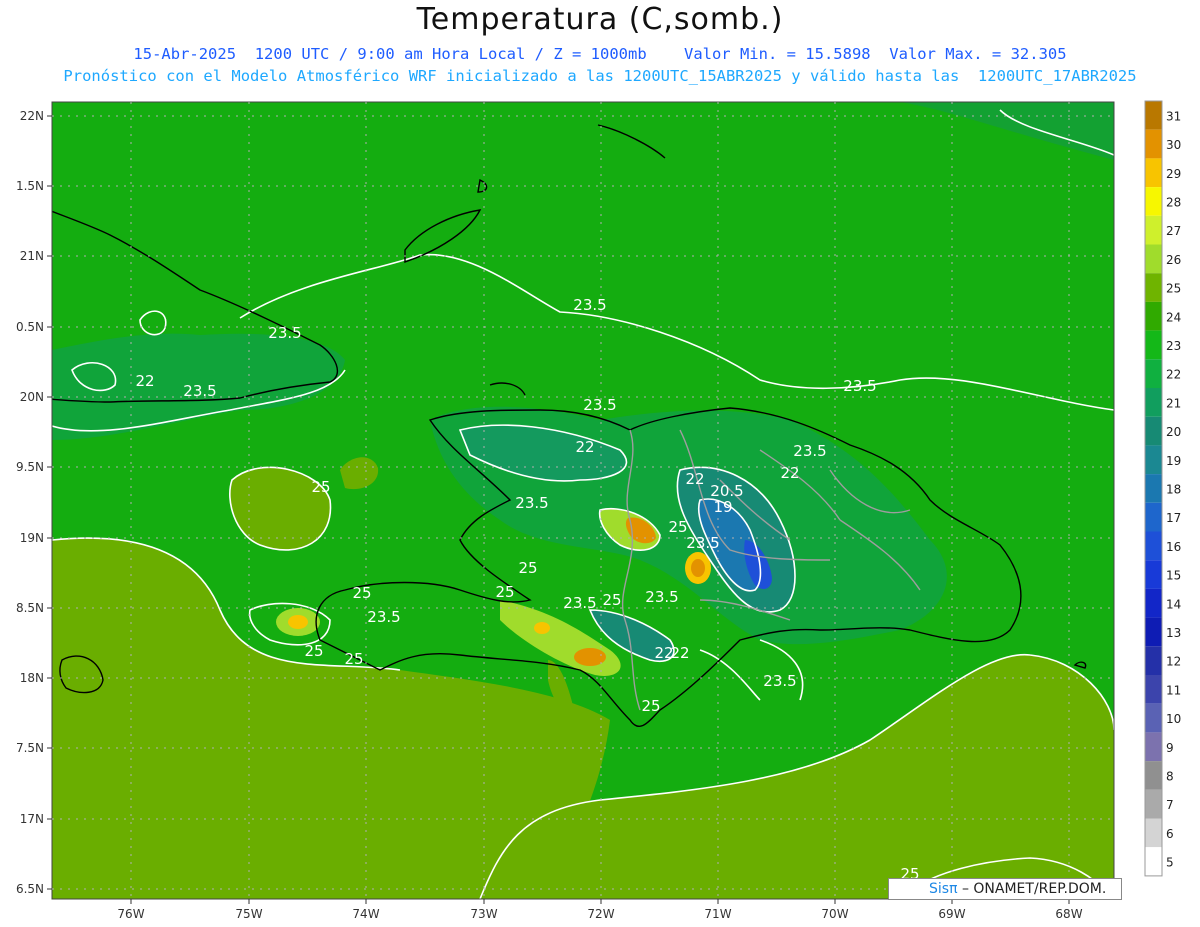  Describe the element at coordinates (1173, 432) in the screenshot. I see `colorbar-label: 20` at that location.